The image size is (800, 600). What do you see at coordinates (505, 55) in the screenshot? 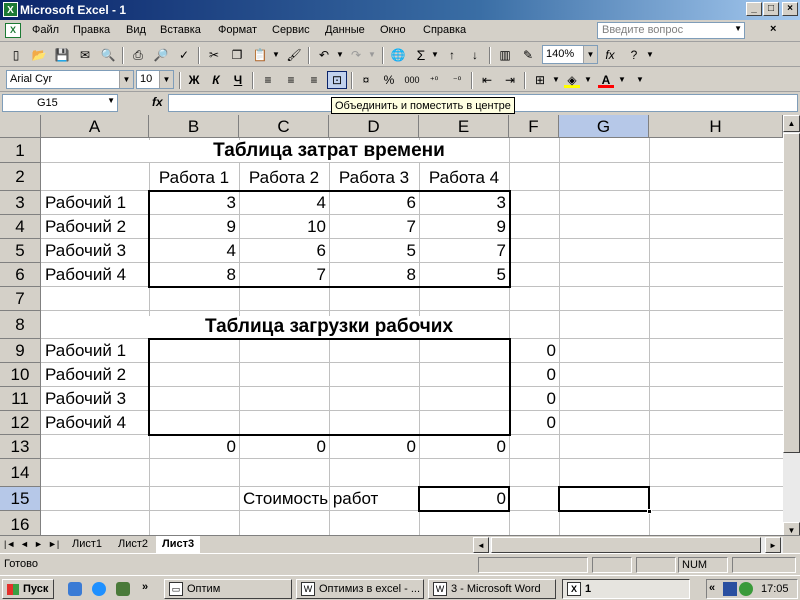
I see `chart-wizard-icon: ▥` at bounding box center [505, 55].